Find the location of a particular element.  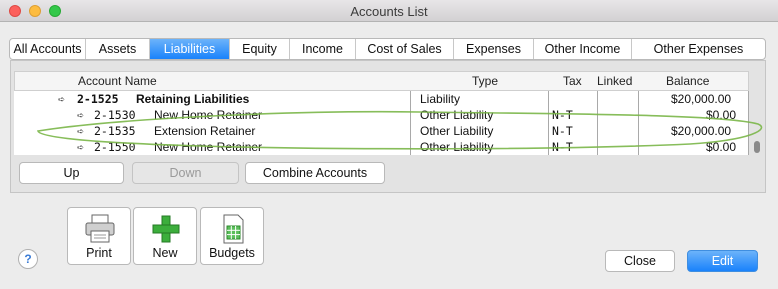

tab-all-accounts: All Accounts is located at coordinates (48, 49).